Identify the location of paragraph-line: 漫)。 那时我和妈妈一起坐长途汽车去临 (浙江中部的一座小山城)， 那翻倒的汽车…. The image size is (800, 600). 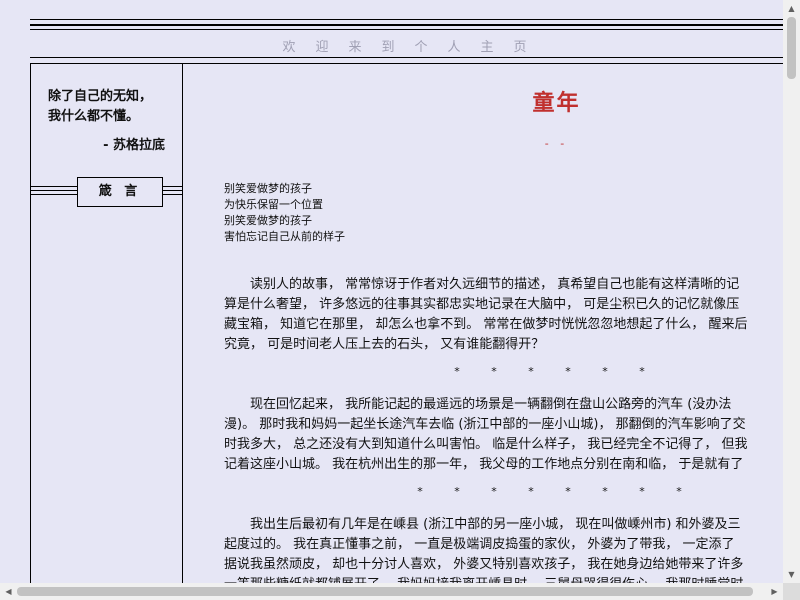
(485, 424).